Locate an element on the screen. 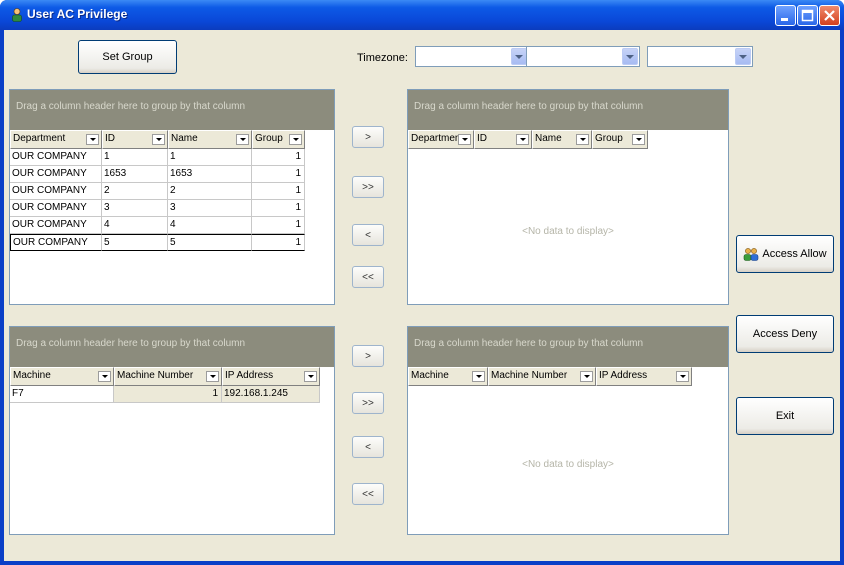 The height and width of the screenshot is (565, 844). remove-machine-button: < is located at coordinates (368, 447).